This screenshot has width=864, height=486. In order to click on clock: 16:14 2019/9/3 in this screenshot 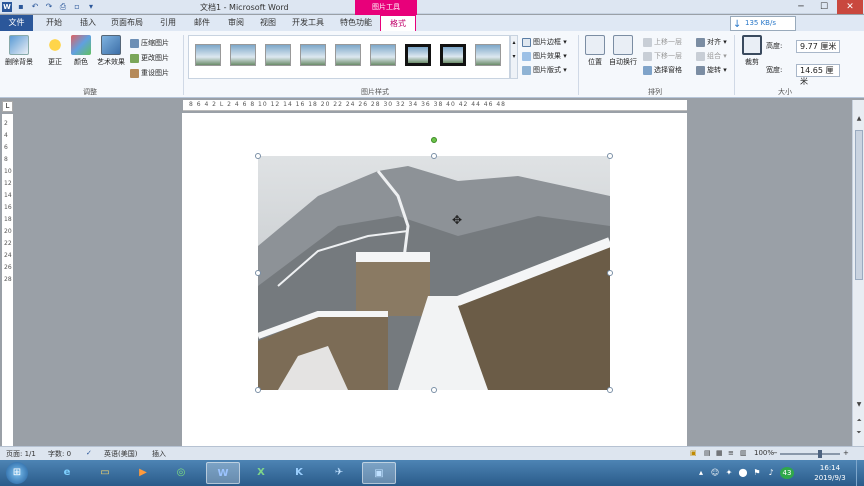, I will do `click(830, 473)`.